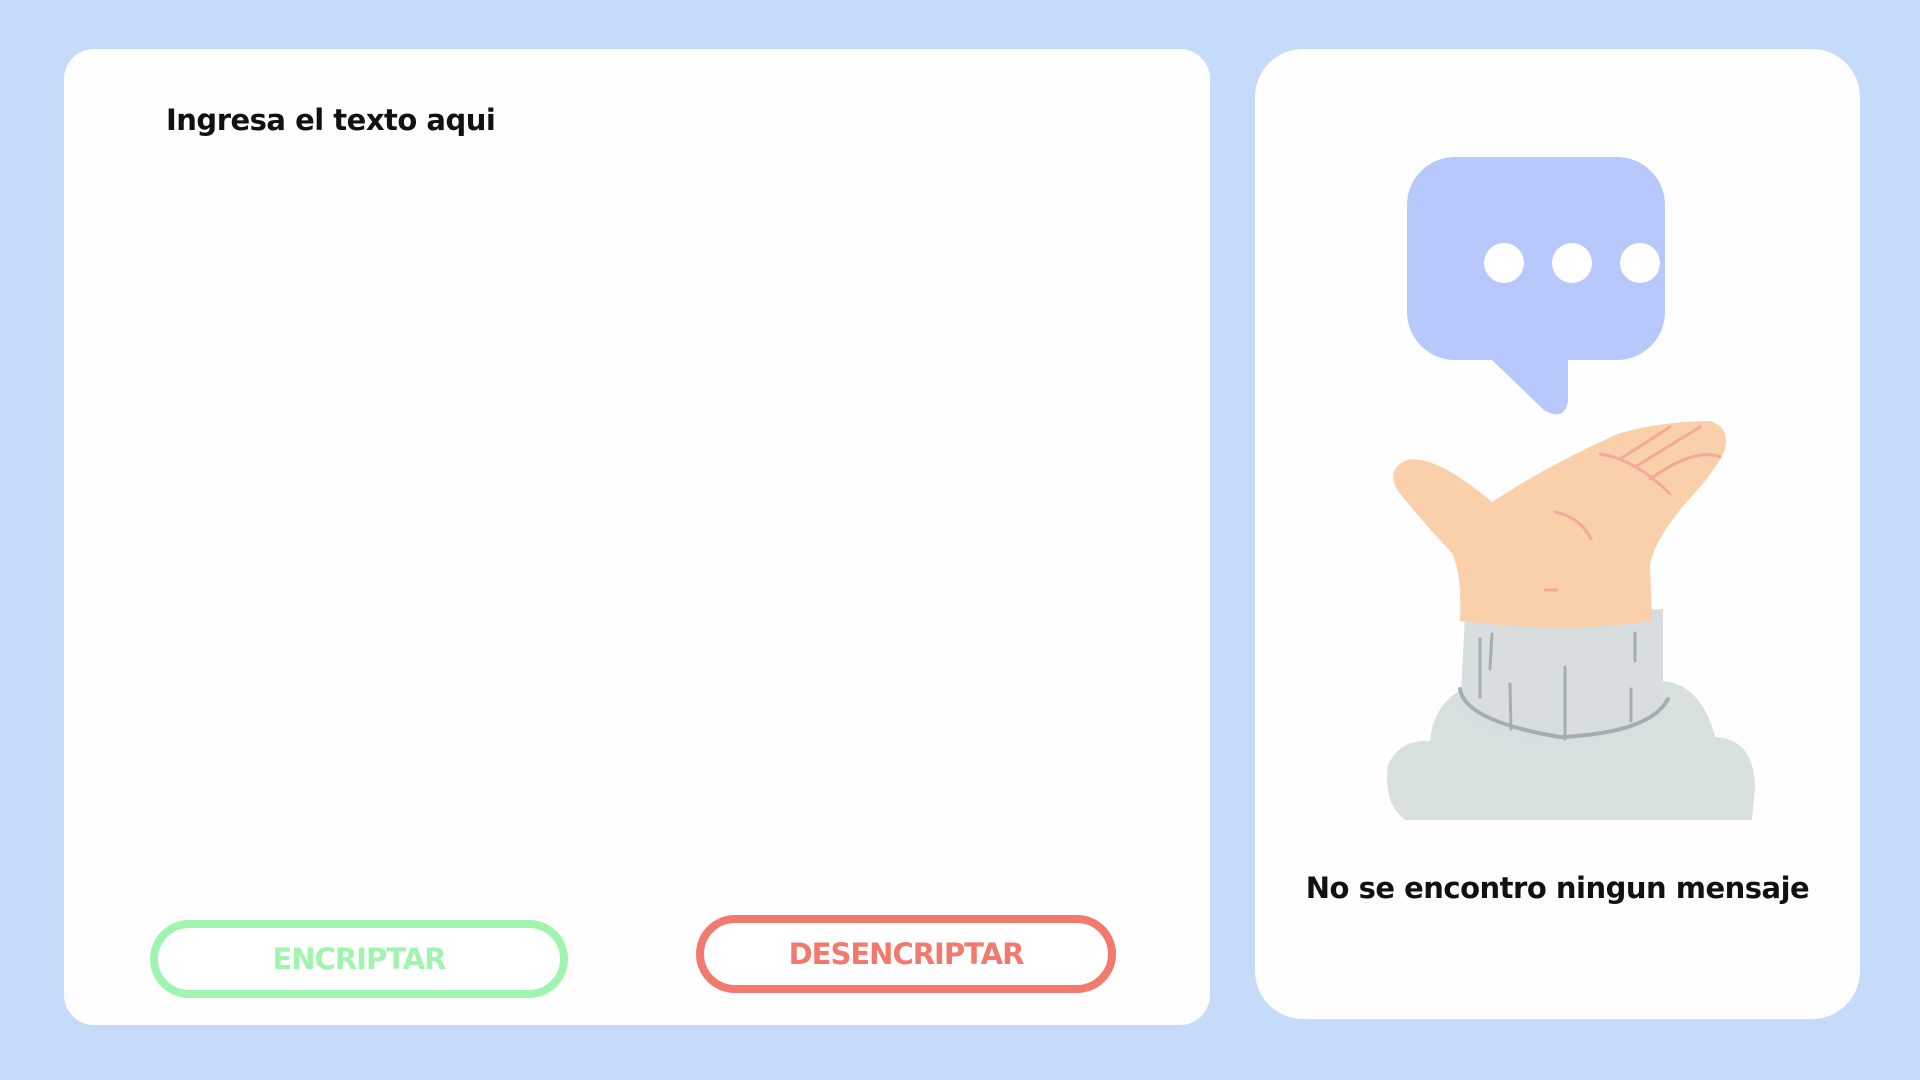 The image size is (1920, 1080). I want to click on speech-bubble-icon, so click(1536, 286).